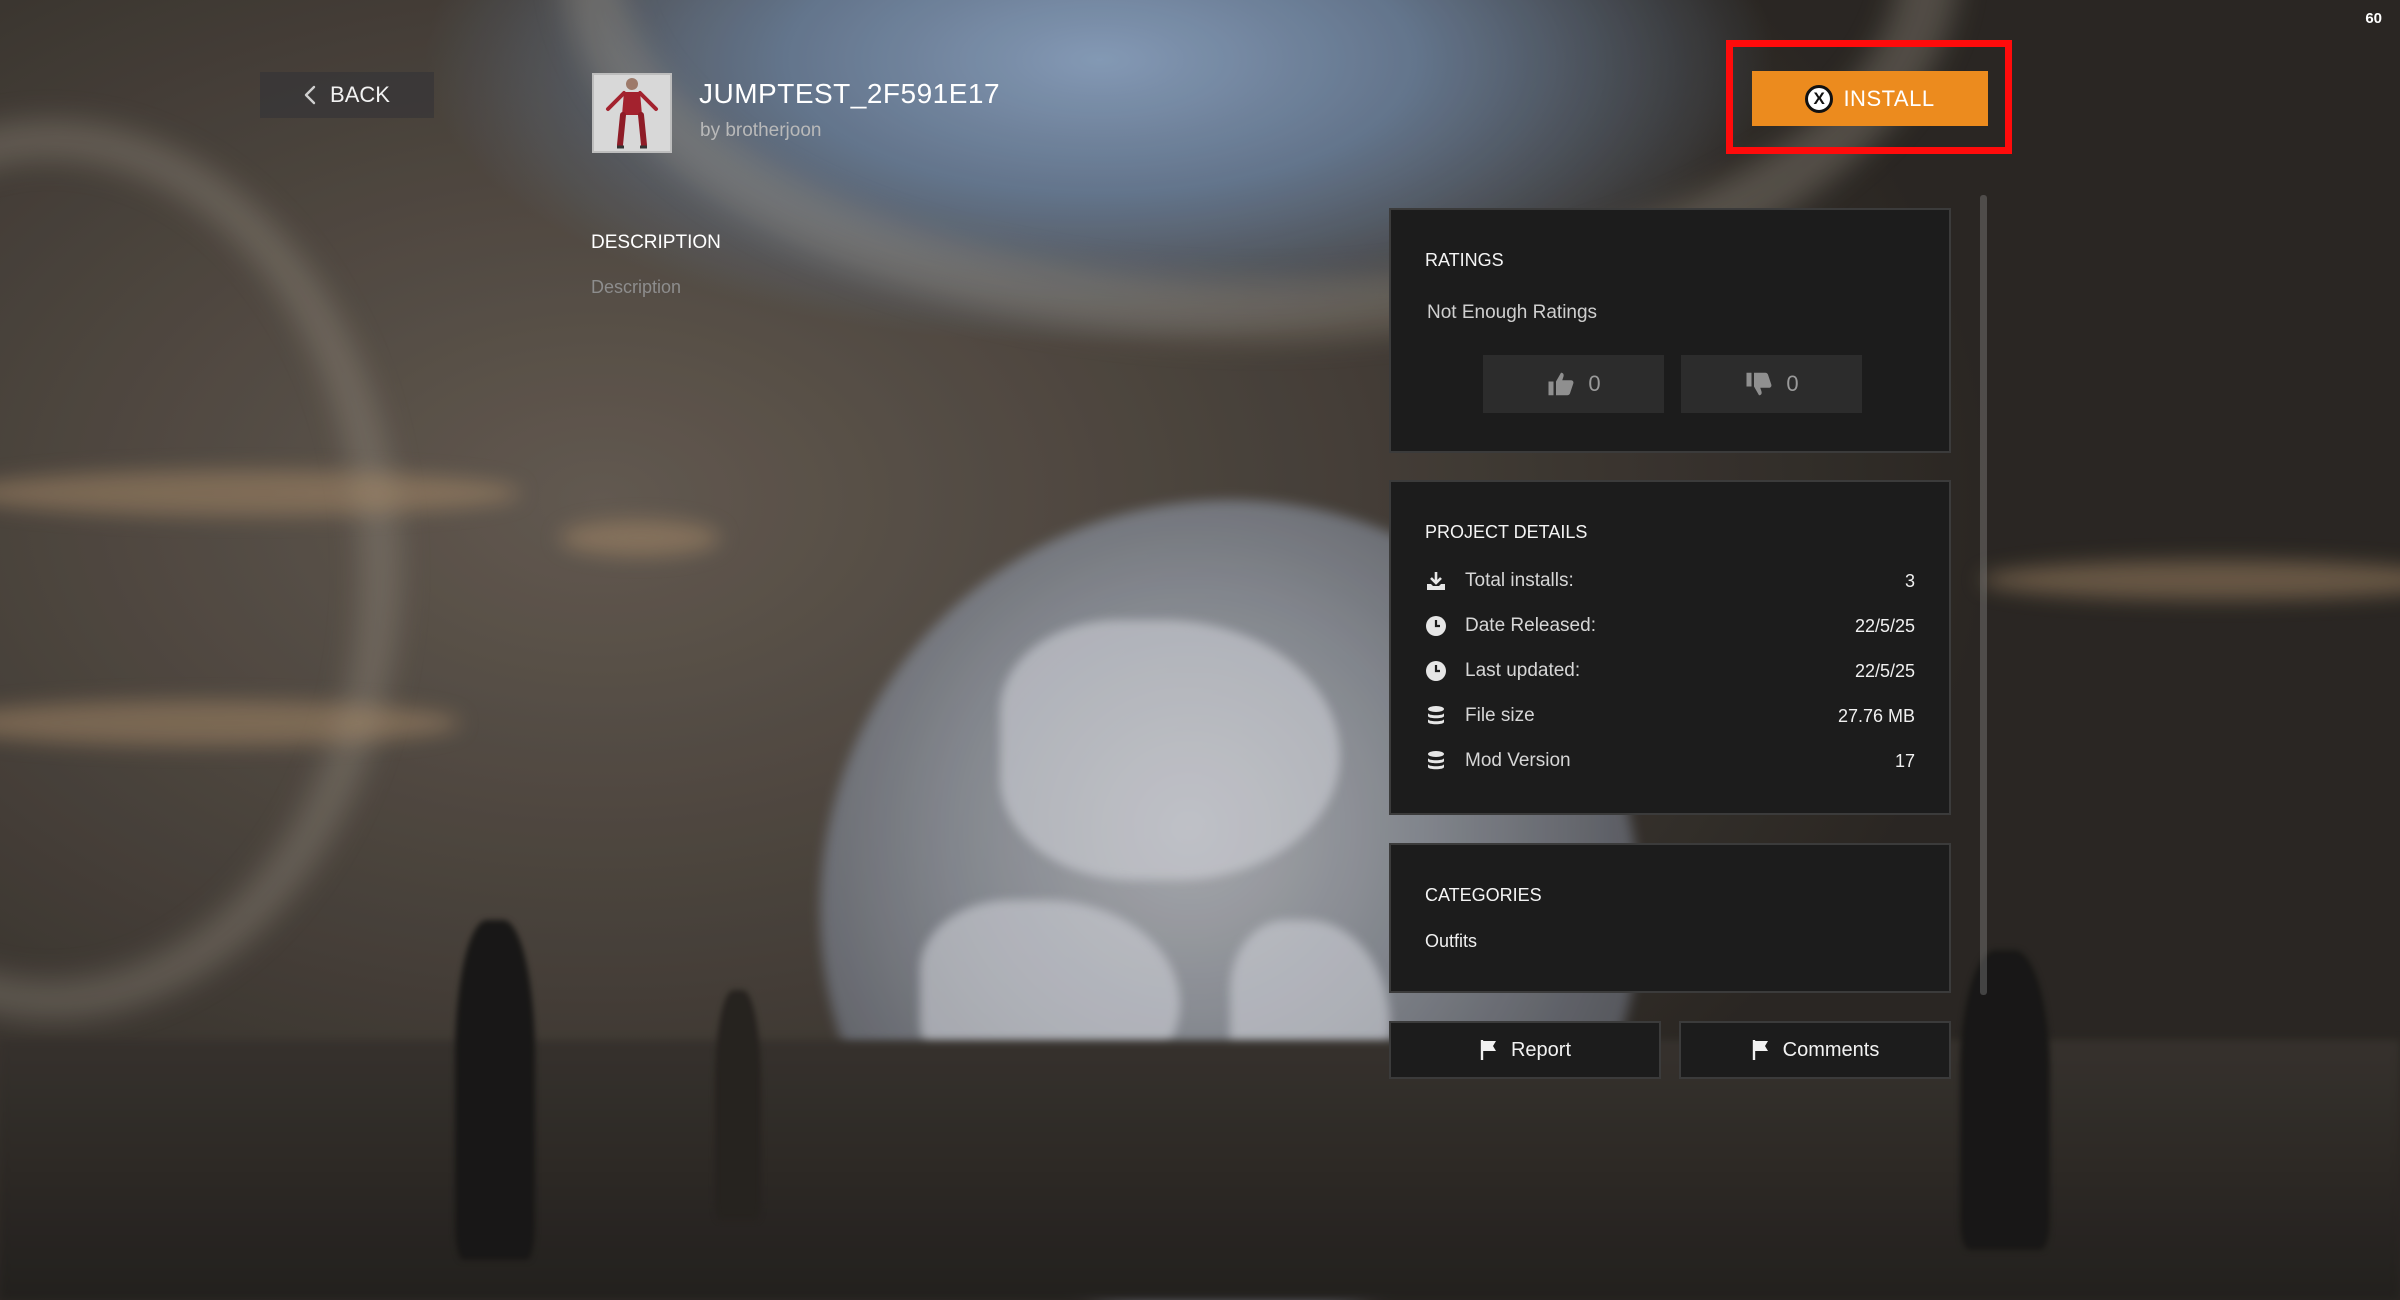 This screenshot has height=1300, width=2400. Describe the element at coordinates (1670, 671) in the screenshot. I see `detail-row-last-updated: Last updated: 22/5/25` at that location.